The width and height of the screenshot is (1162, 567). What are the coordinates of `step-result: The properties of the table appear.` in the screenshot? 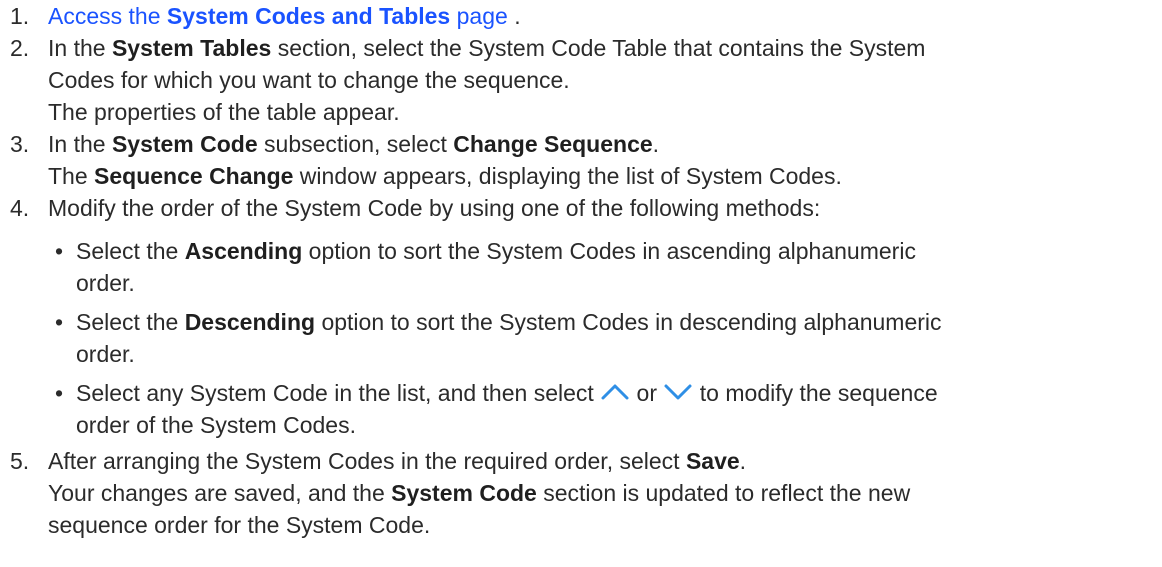 It's located at (224, 112).